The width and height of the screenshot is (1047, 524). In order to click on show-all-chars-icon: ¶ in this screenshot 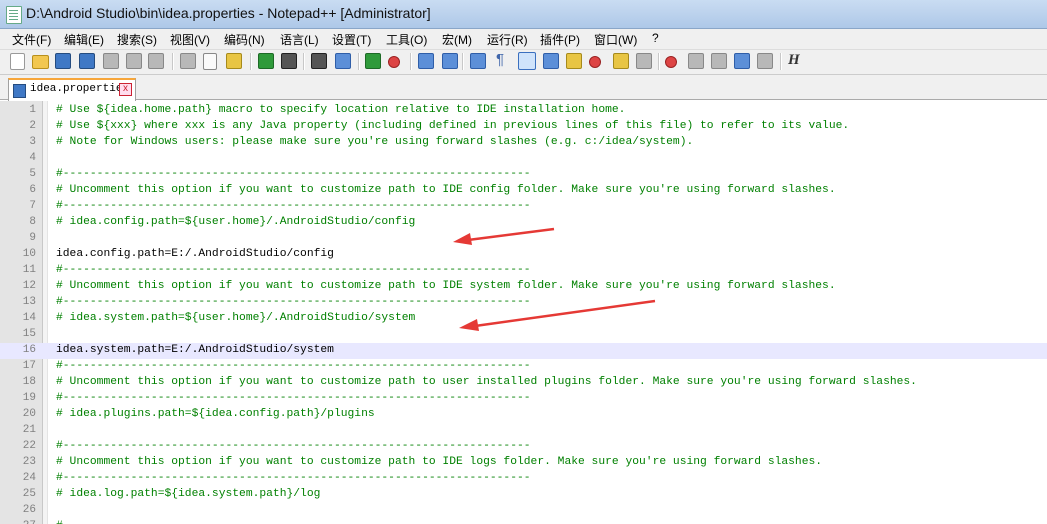, I will do `click(500, 59)`.